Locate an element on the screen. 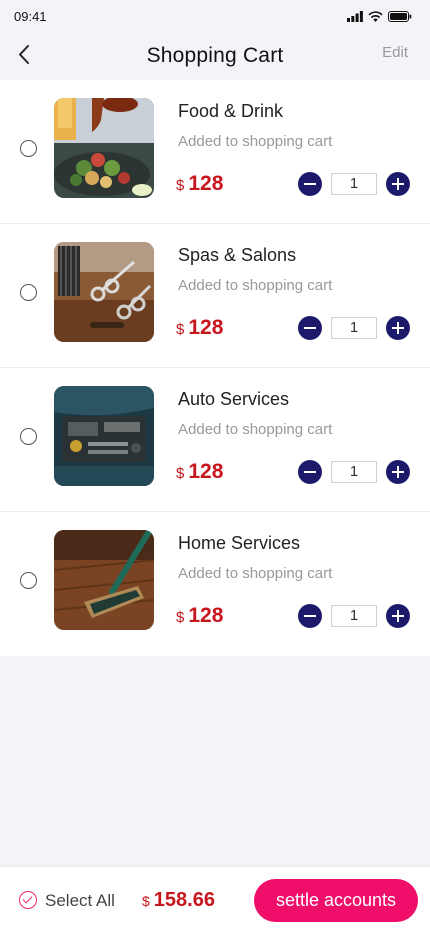 The height and width of the screenshot is (932, 430). cart-total: $ 158.66 is located at coordinates (178, 900).